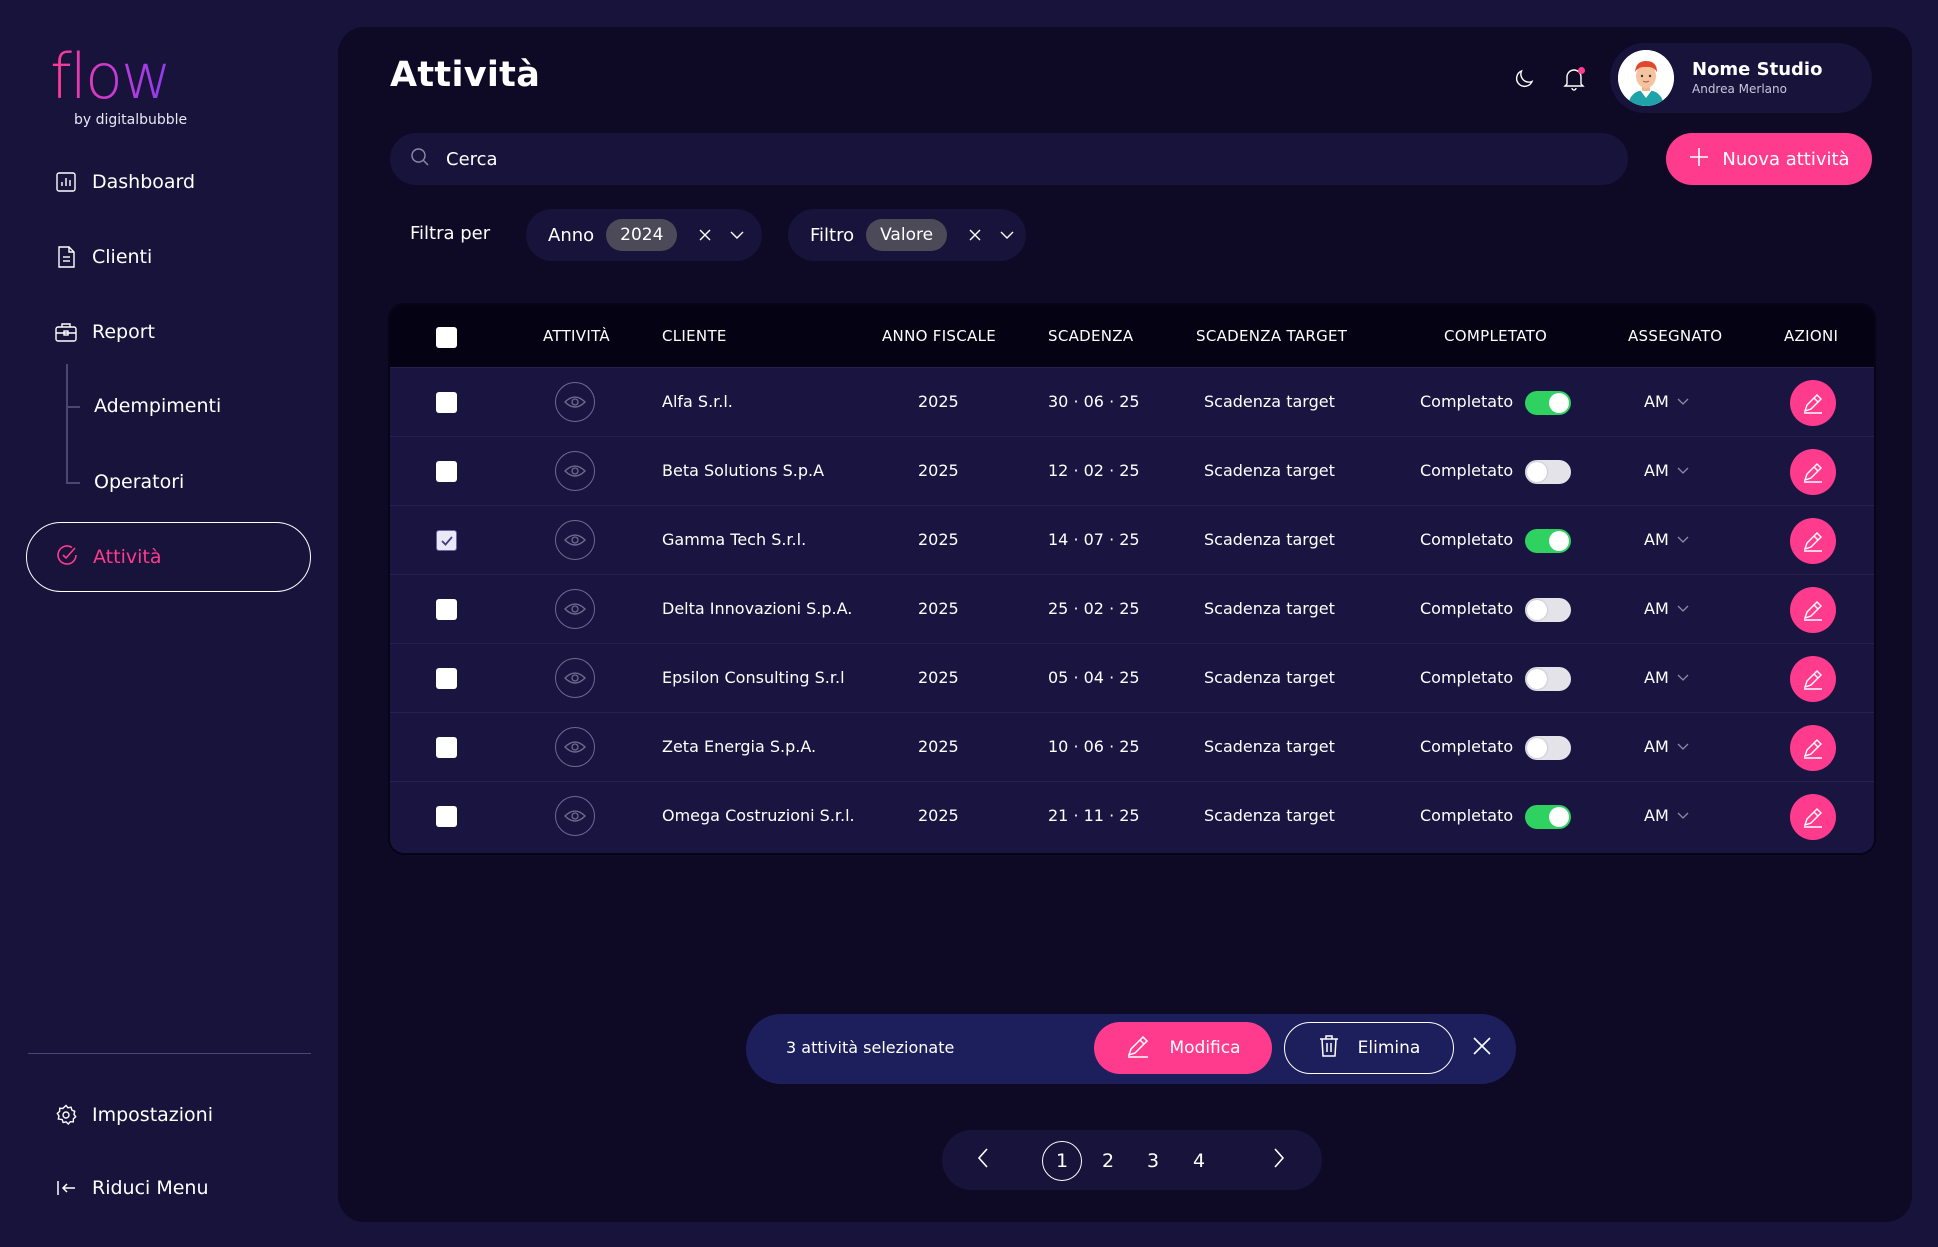 This screenshot has height=1247, width=1938. I want to click on sidebar-item-report: Report, so click(104, 332).